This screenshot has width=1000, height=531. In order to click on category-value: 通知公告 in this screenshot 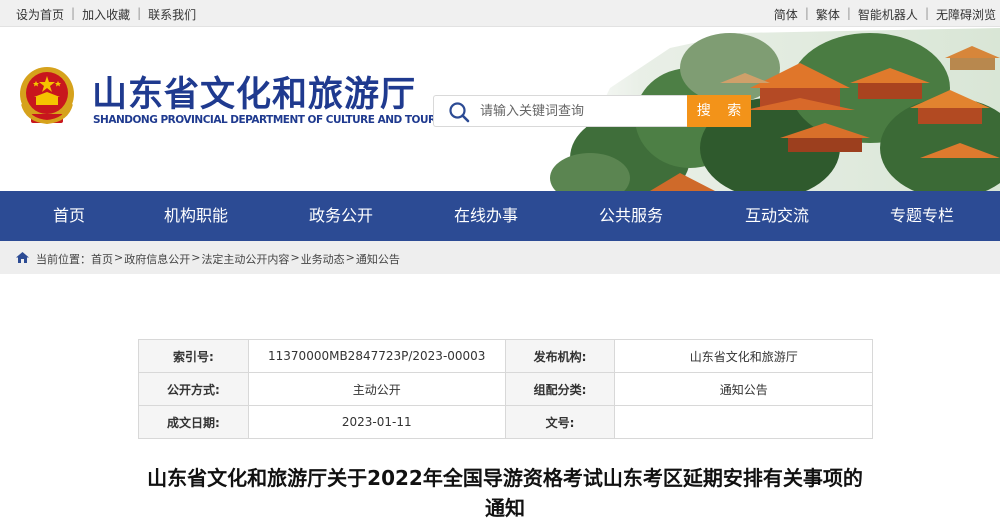, I will do `click(743, 389)`.